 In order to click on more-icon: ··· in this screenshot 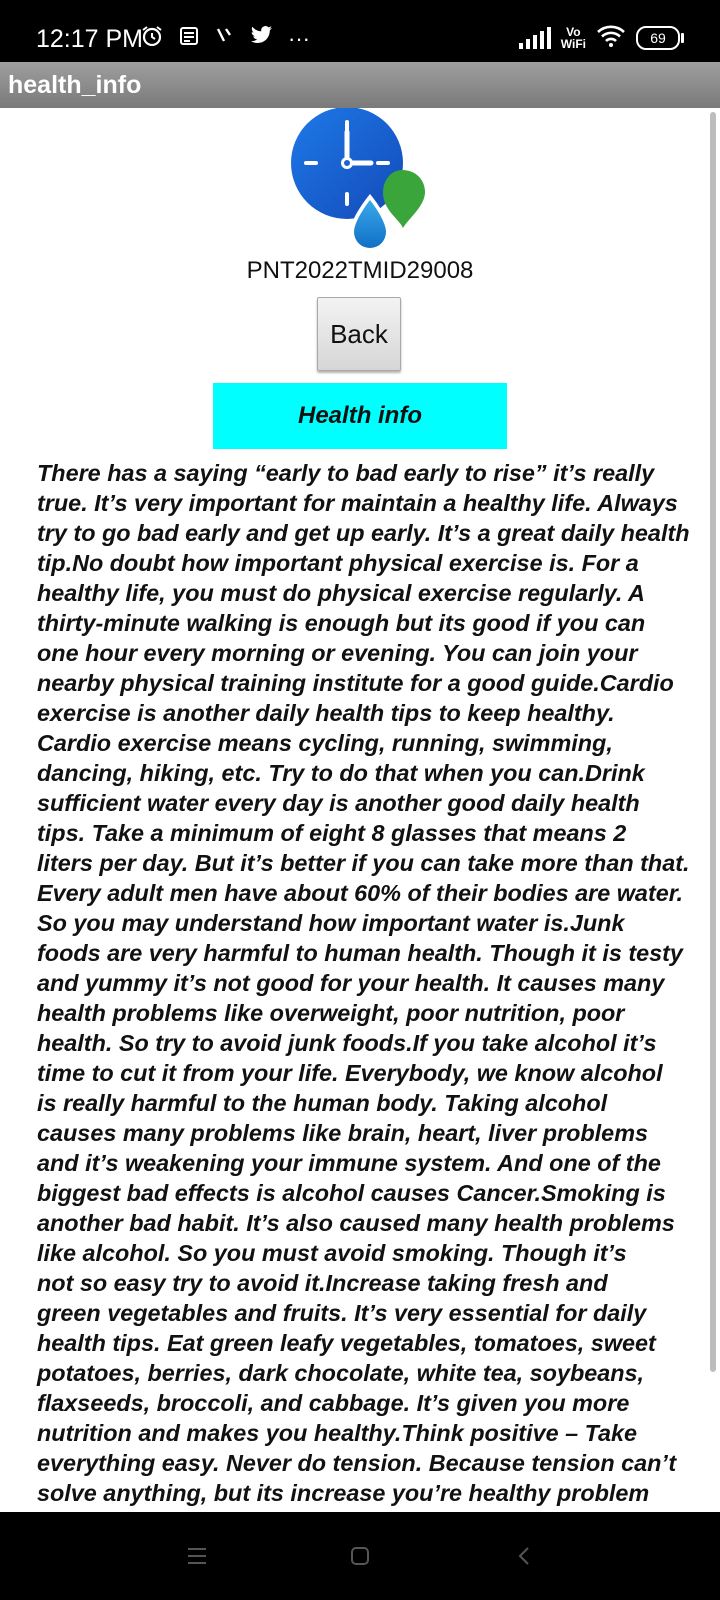, I will do `click(299, 38)`.